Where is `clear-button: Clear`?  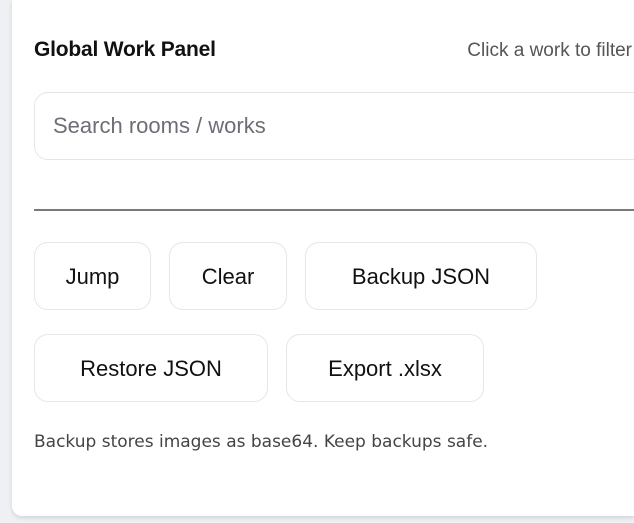
clear-button: Clear is located at coordinates (228, 276).